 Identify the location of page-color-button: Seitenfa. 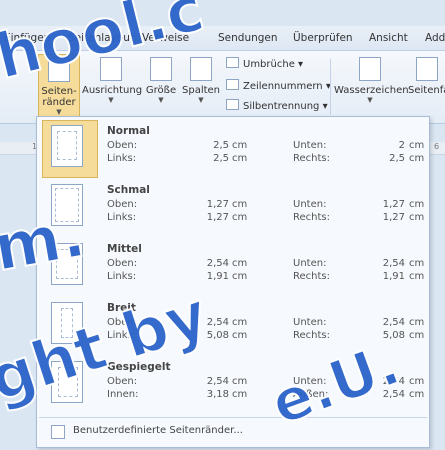
(426, 75).